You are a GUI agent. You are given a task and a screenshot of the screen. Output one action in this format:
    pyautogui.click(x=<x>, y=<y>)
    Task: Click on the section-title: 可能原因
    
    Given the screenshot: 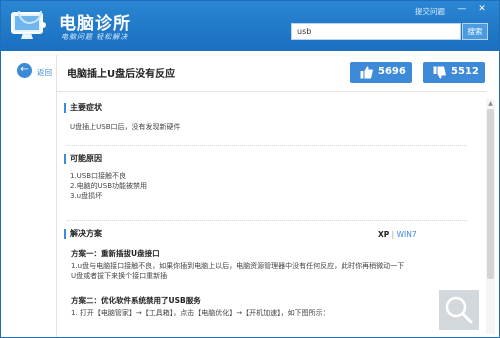 What is the action you would take?
    pyautogui.click(x=105, y=159)
    